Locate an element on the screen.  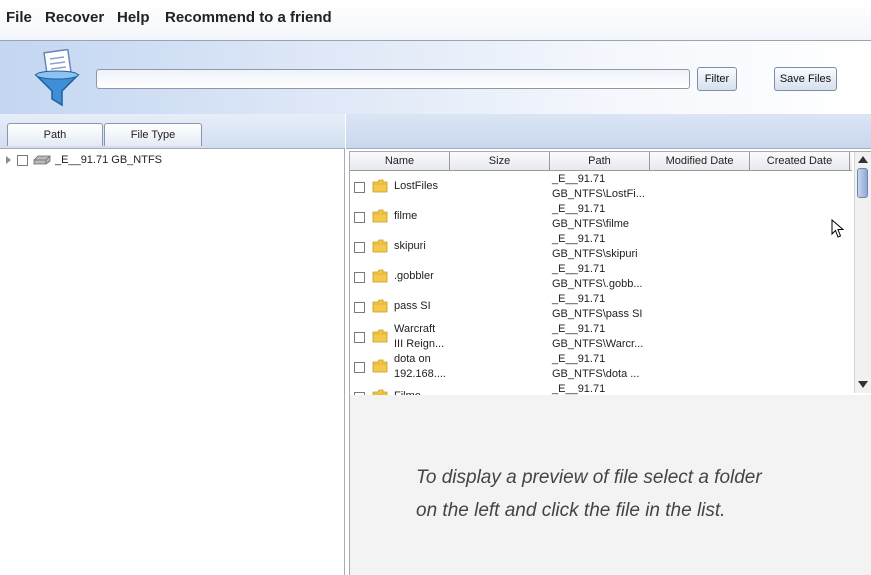
menu-file: File is located at coordinates (19, 17).